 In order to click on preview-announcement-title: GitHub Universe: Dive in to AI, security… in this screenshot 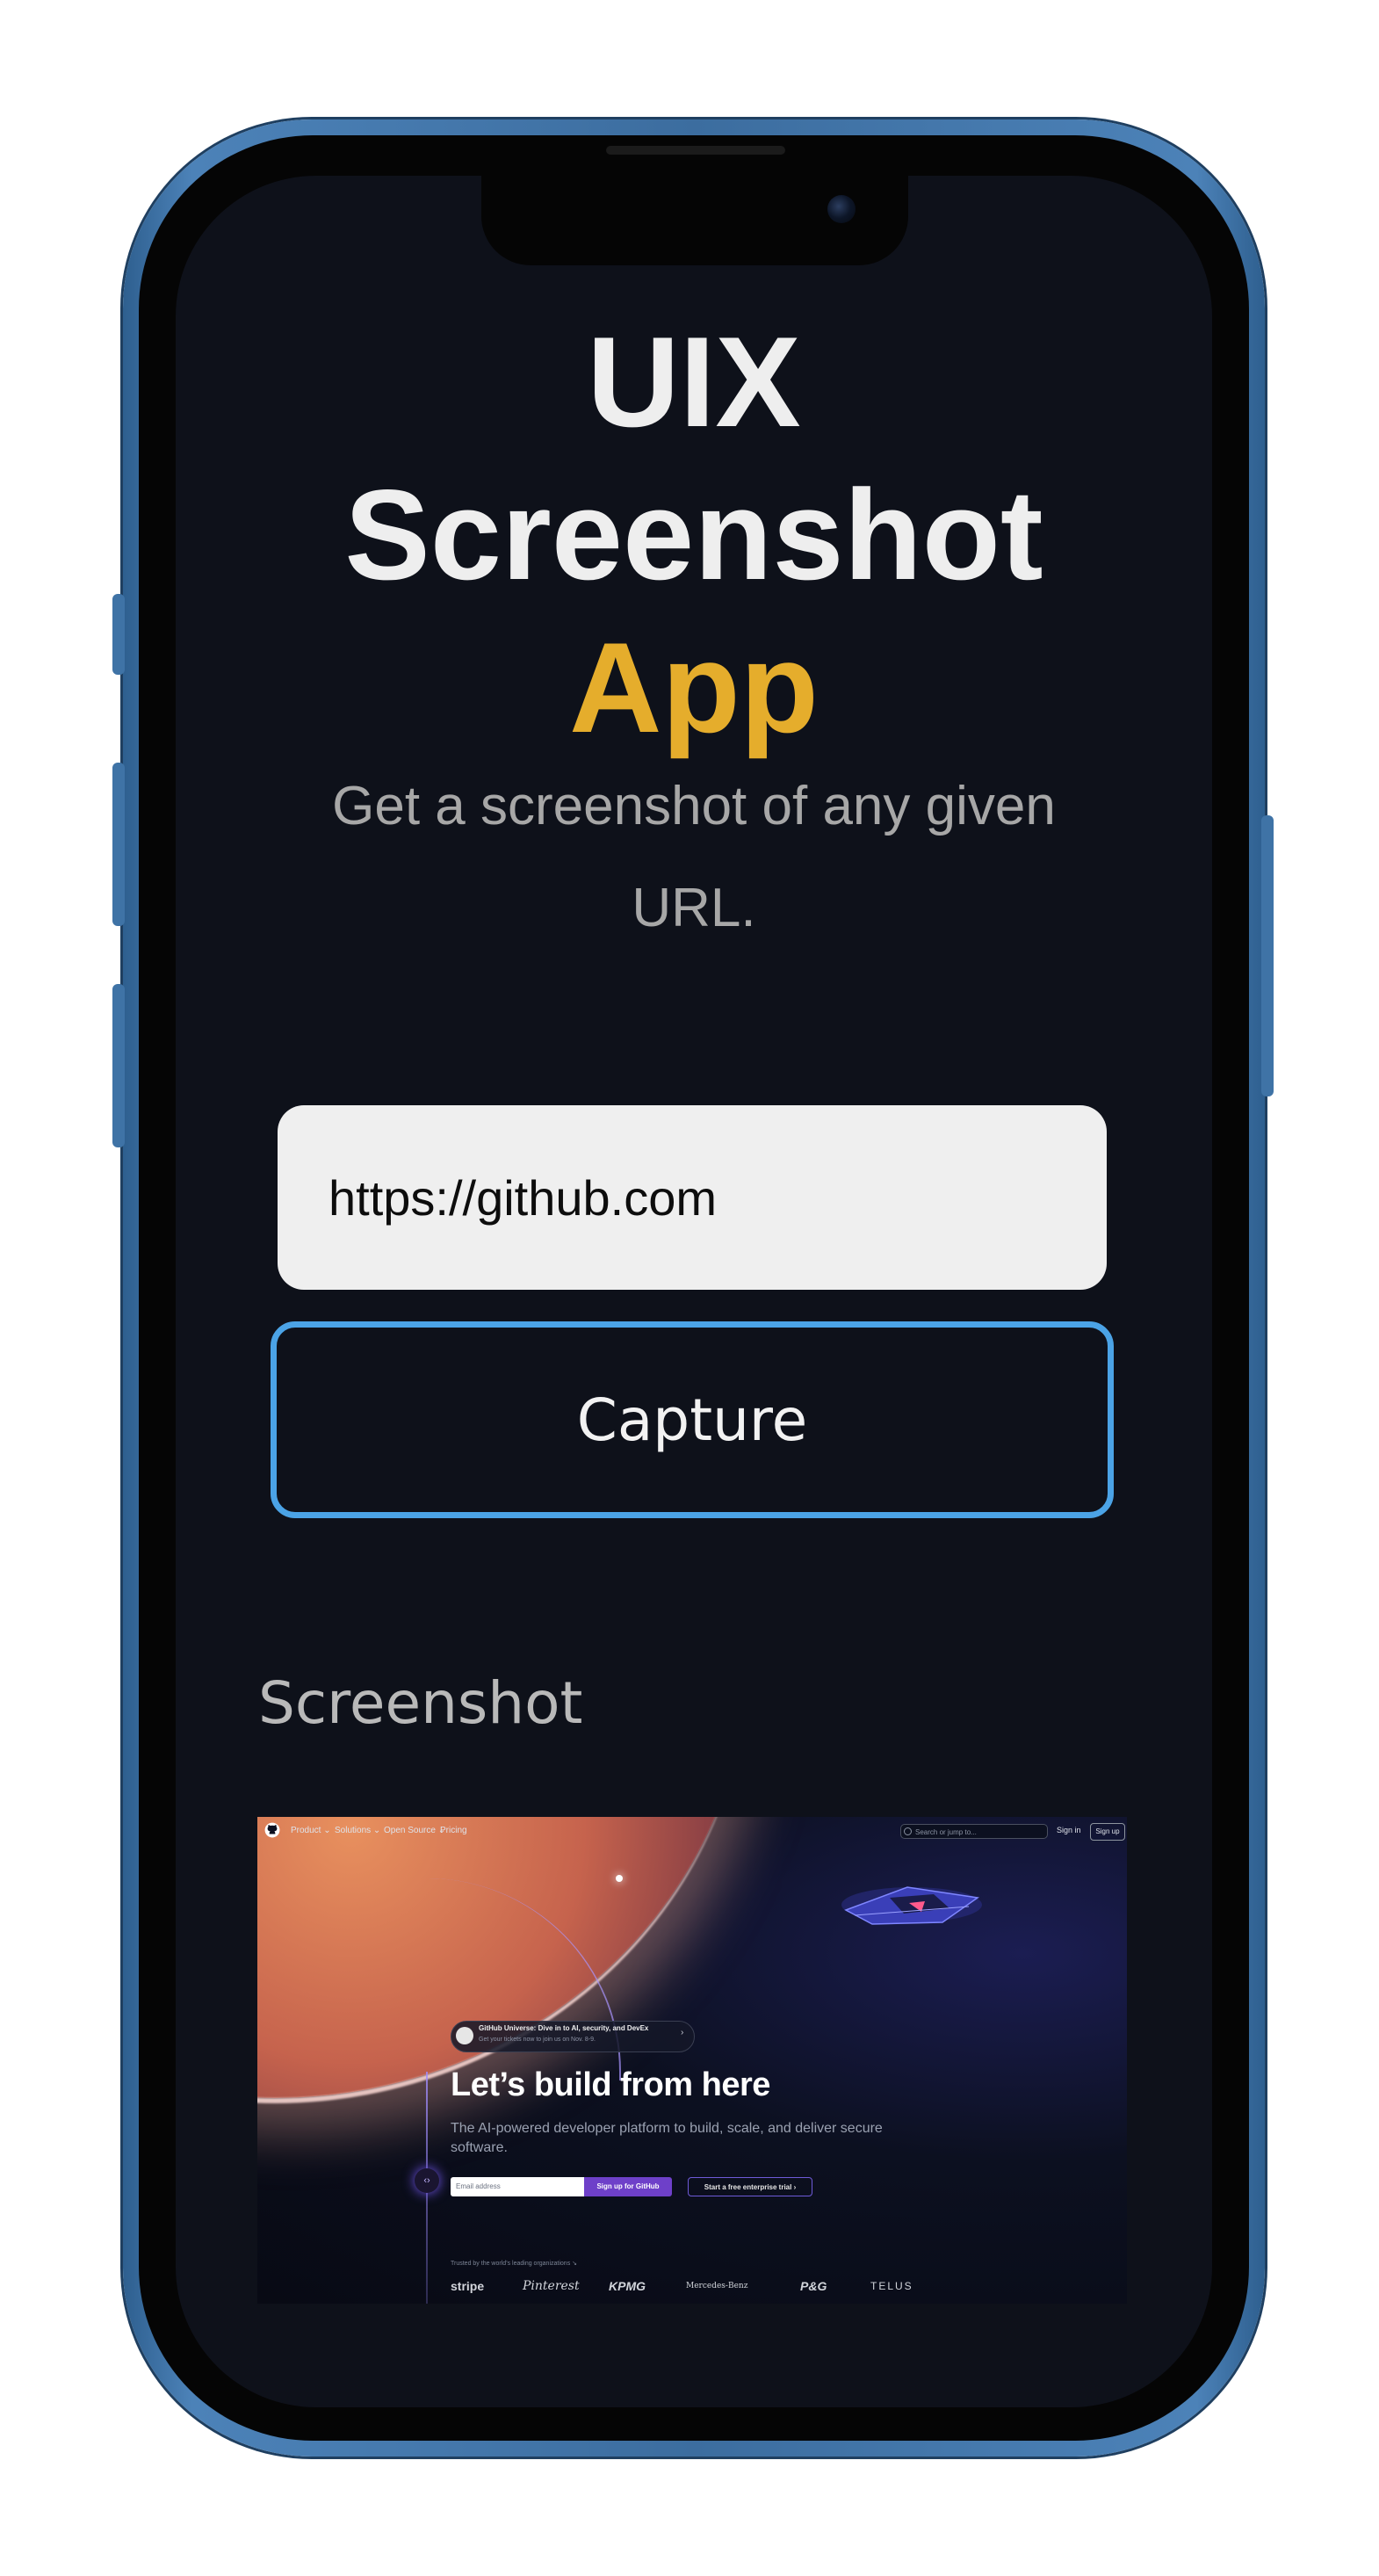, I will do `click(564, 2028)`.